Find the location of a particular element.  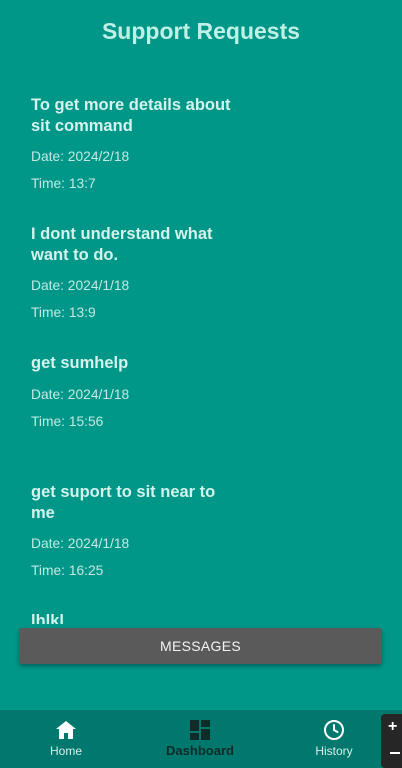

request-title: To get more details about sit command is located at coordinates (131, 115).